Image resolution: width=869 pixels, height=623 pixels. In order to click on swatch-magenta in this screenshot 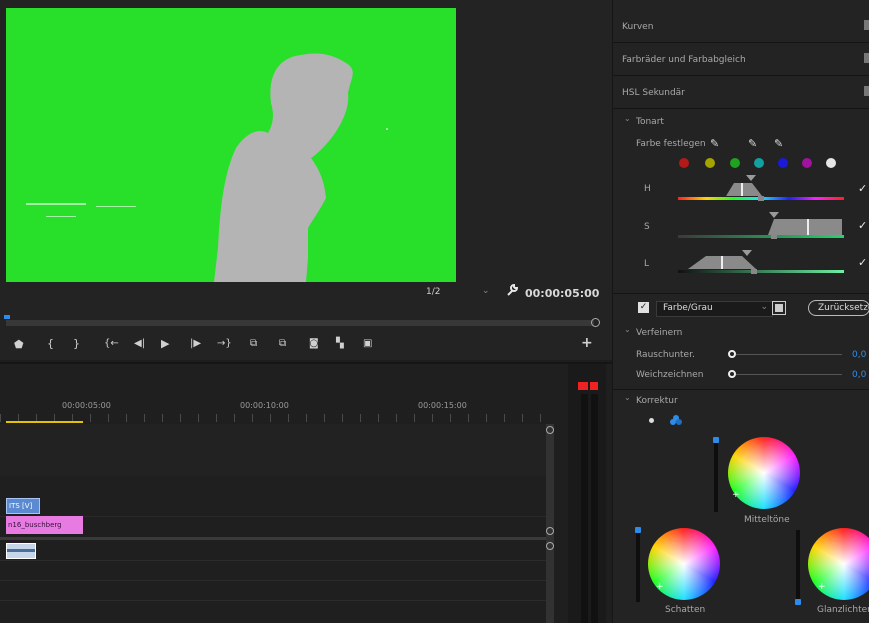, I will do `click(807, 163)`.